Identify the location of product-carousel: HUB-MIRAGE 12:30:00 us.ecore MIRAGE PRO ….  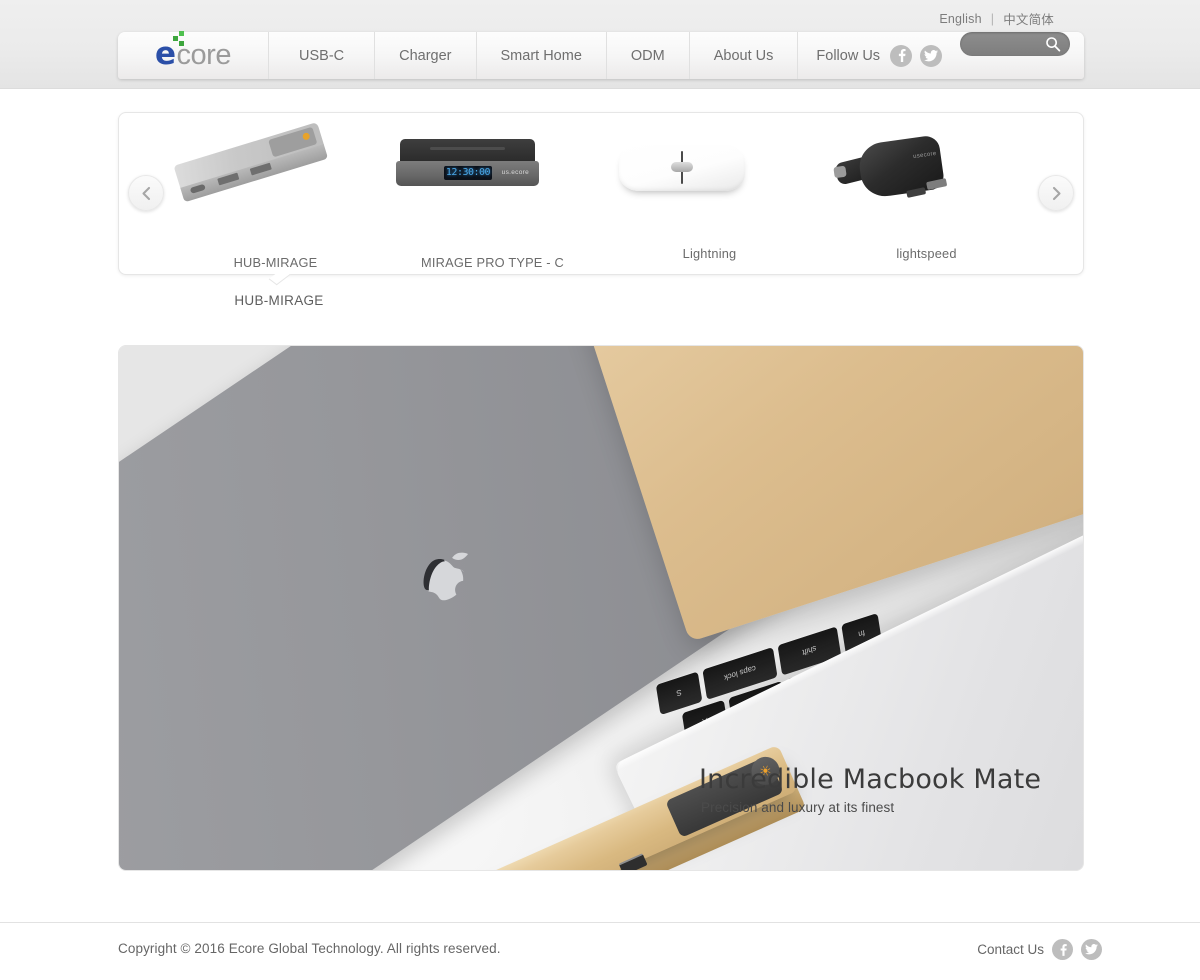
(601, 193).